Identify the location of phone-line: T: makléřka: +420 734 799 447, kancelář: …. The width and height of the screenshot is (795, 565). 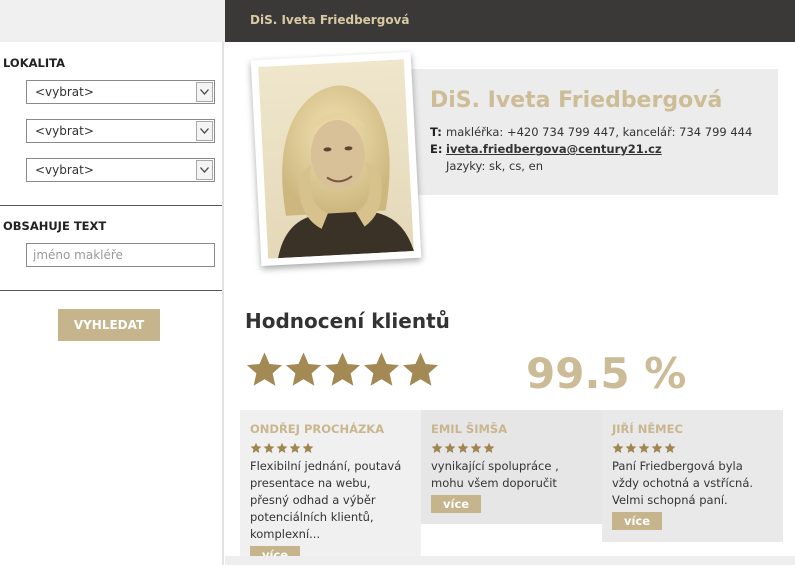
(591, 132).